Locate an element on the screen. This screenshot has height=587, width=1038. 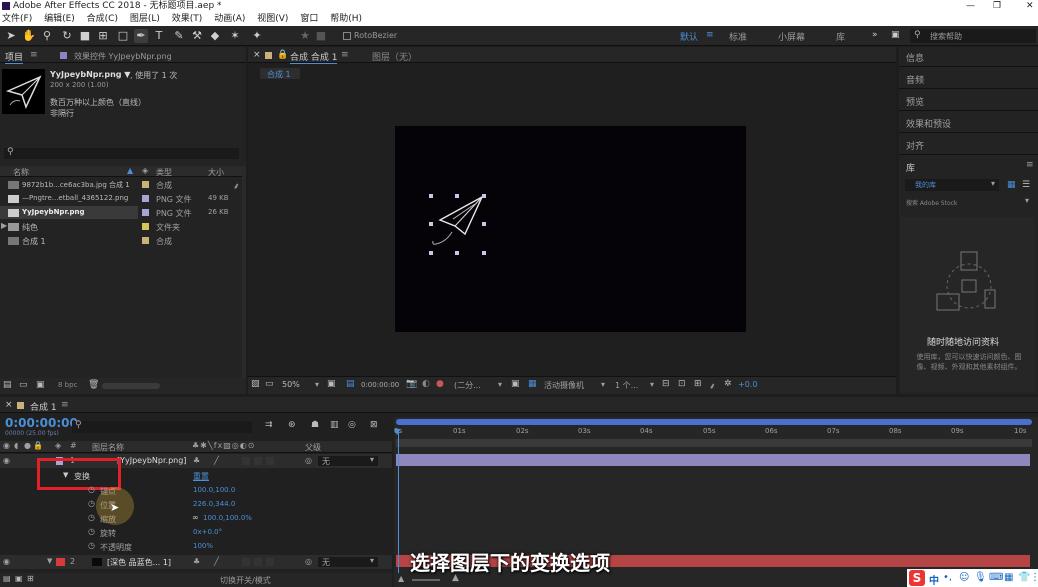
flowchart-icon: ⸙ is located at coordinates (712, 385).